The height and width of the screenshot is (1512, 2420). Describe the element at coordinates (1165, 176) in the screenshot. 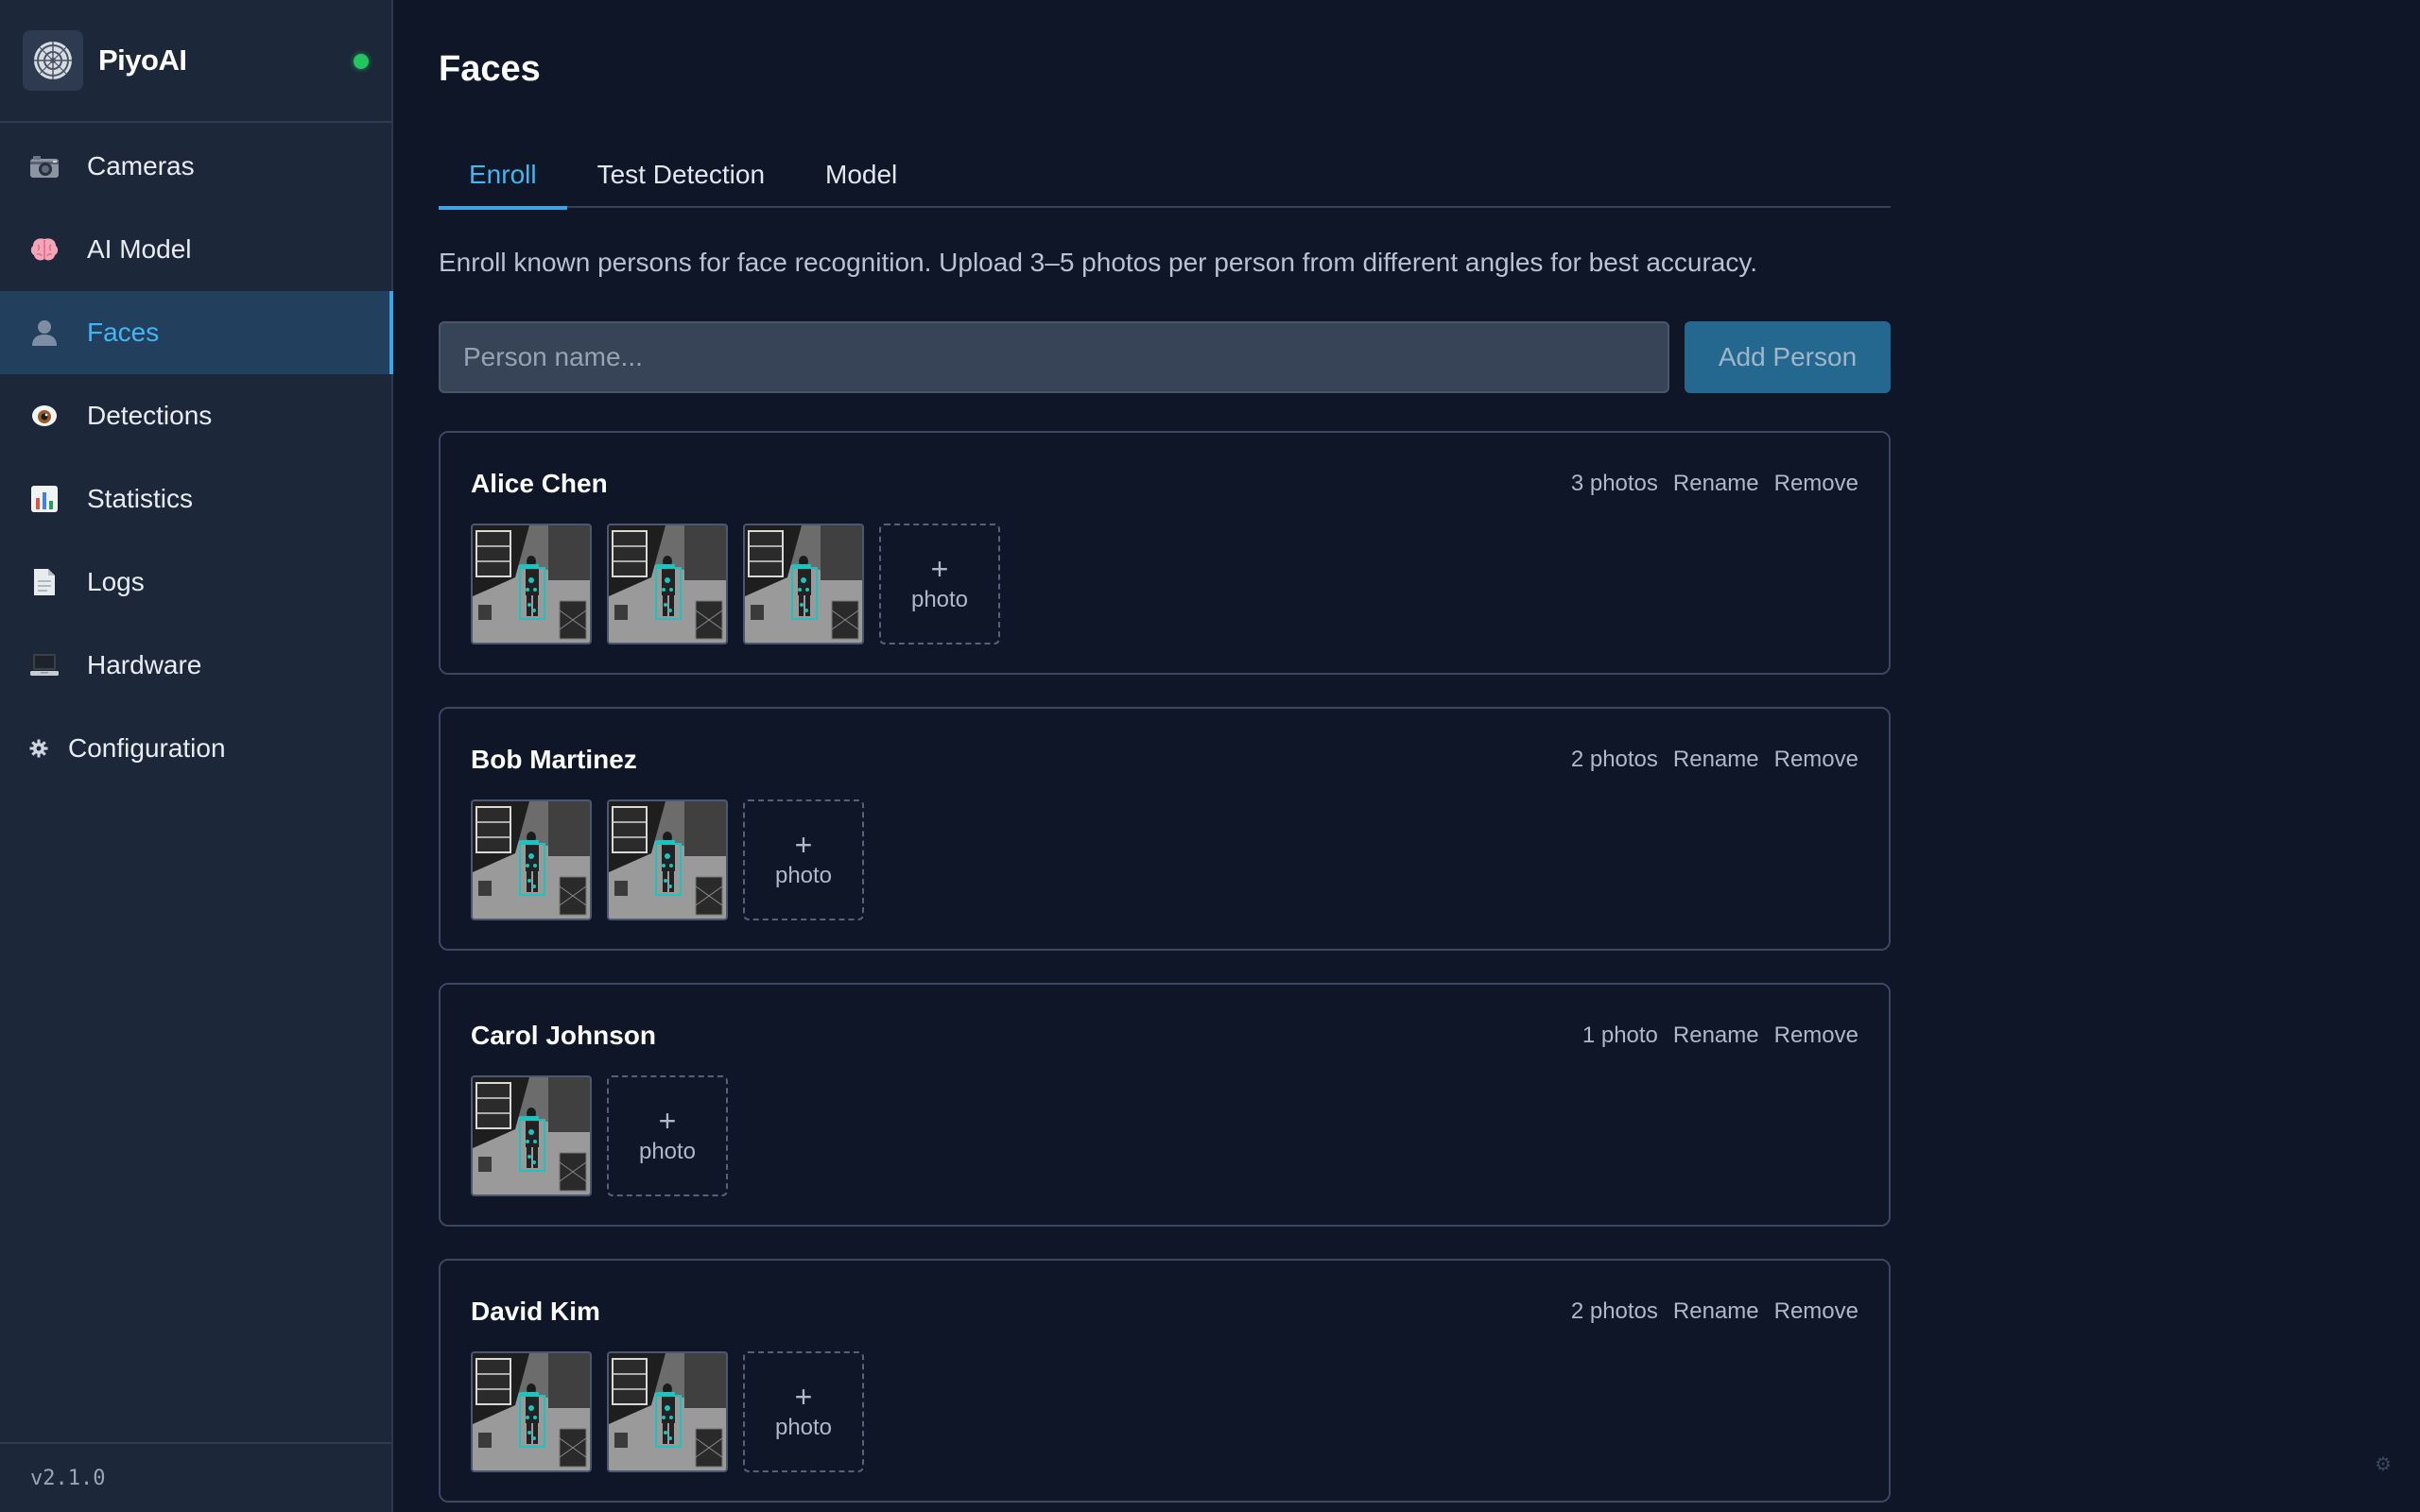

I see `tab-bar: Enroll Test Detection Model` at that location.